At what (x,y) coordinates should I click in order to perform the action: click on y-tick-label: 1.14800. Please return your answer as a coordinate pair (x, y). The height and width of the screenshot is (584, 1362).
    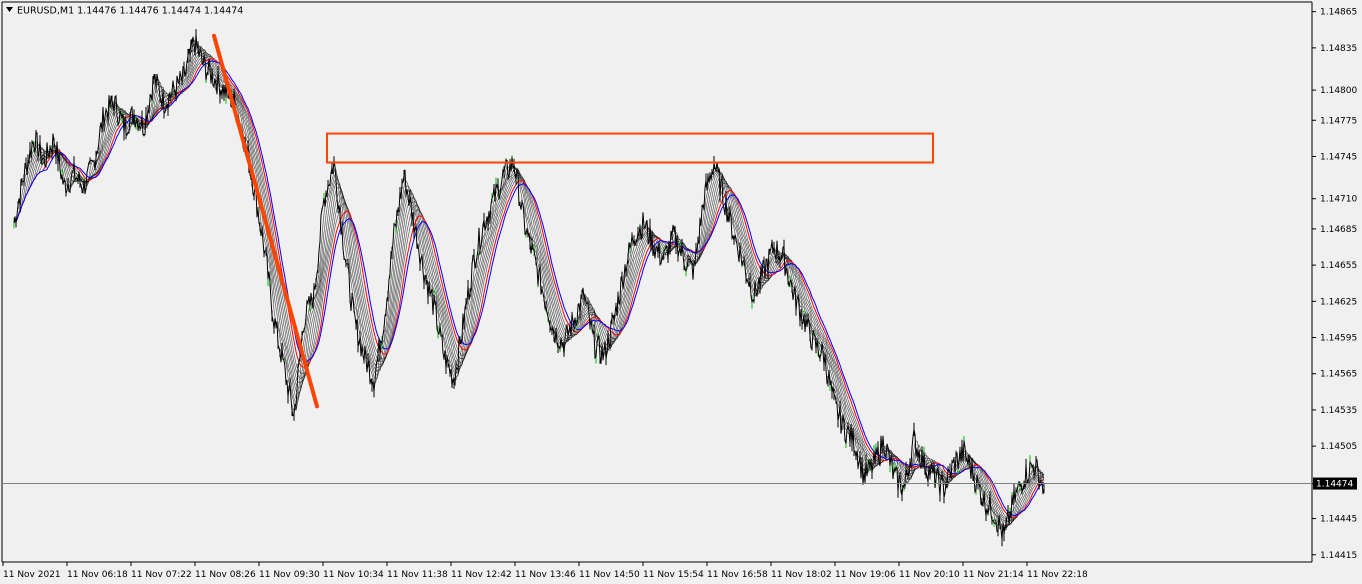
    Looking at the image, I should click on (1338, 91).